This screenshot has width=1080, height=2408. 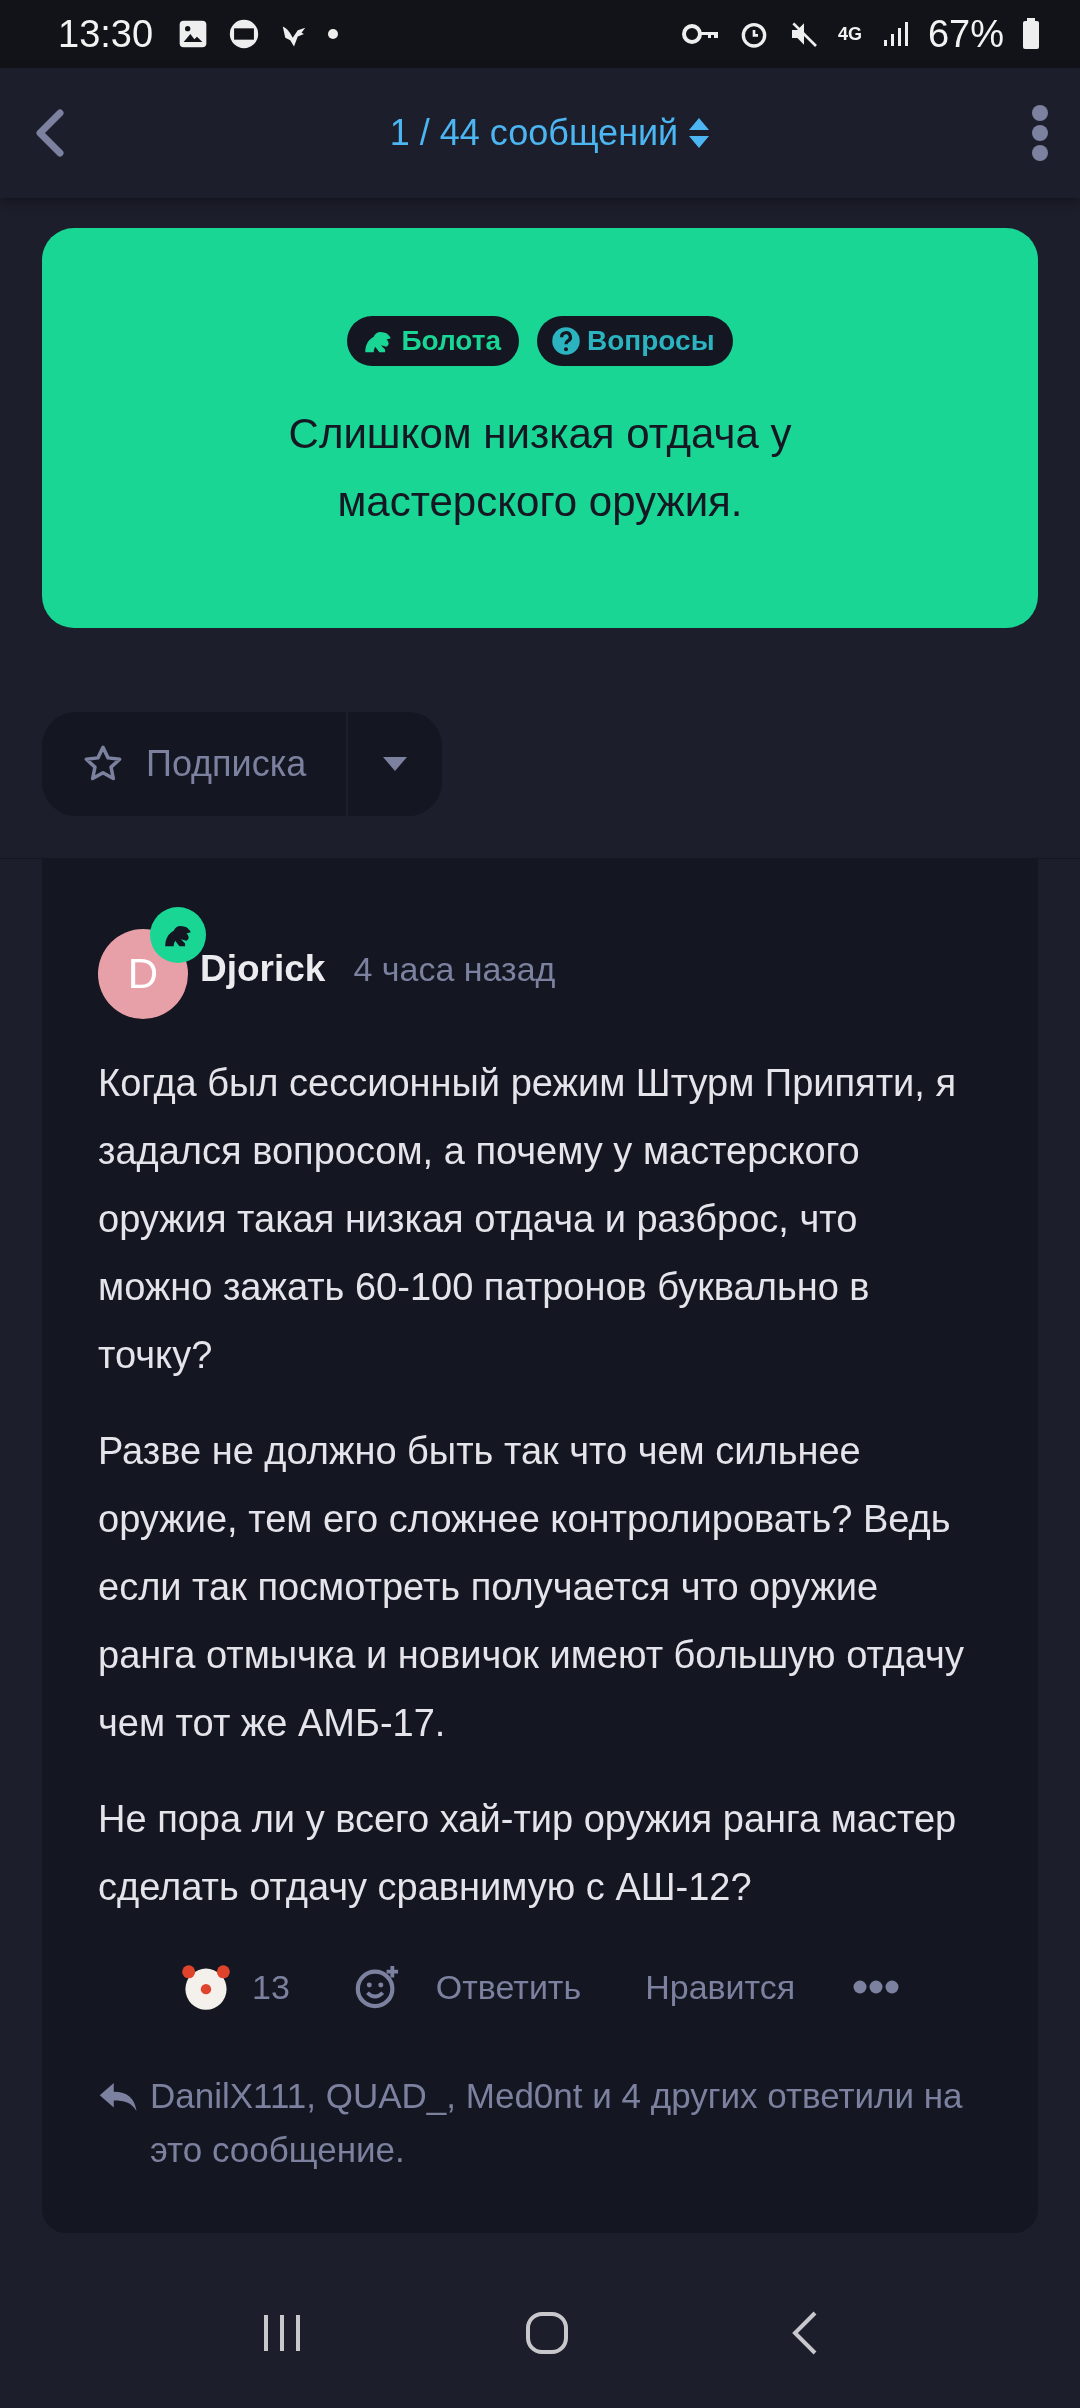 What do you see at coordinates (263, 969) in the screenshot?
I see `author-name: Djorick` at bounding box center [263, 969].